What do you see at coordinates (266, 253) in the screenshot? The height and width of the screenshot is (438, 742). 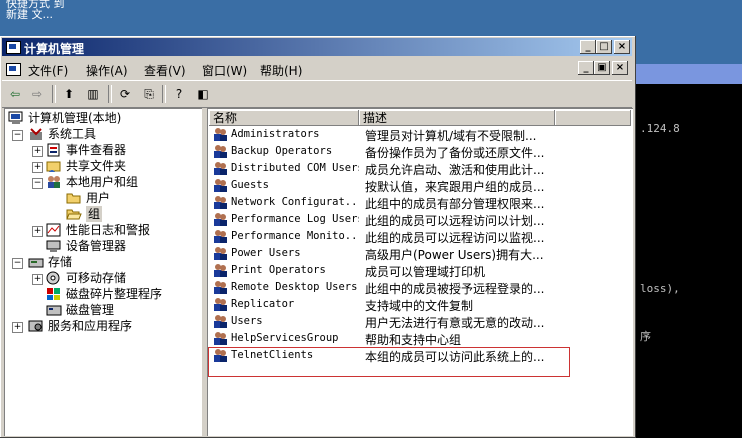 I see `group-name: Power Users` at bounding box center [266, 253].